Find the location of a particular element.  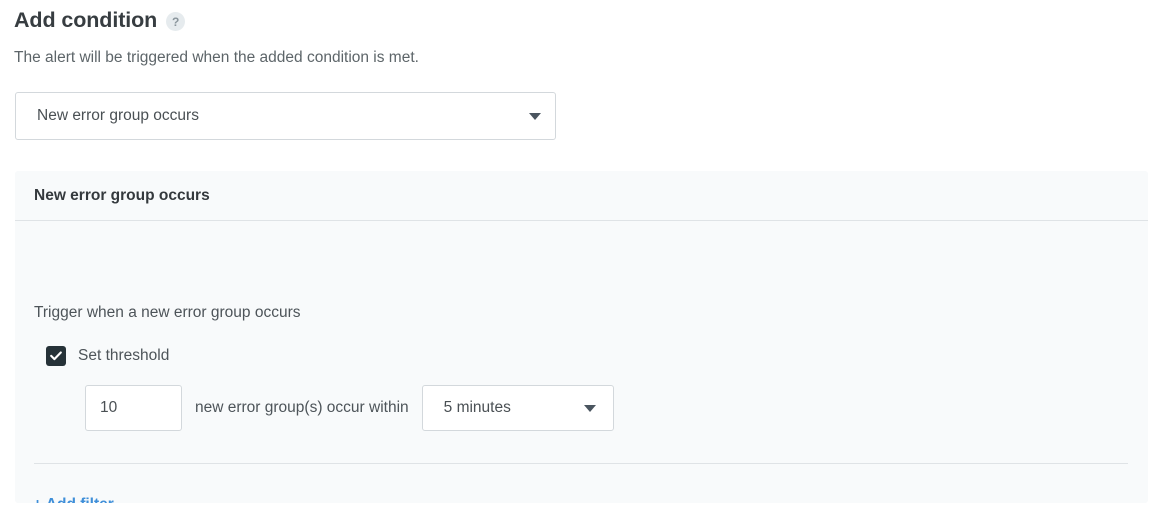

set-threshold-checkbox-row: Set threshold is located at coordinates (107, 356).